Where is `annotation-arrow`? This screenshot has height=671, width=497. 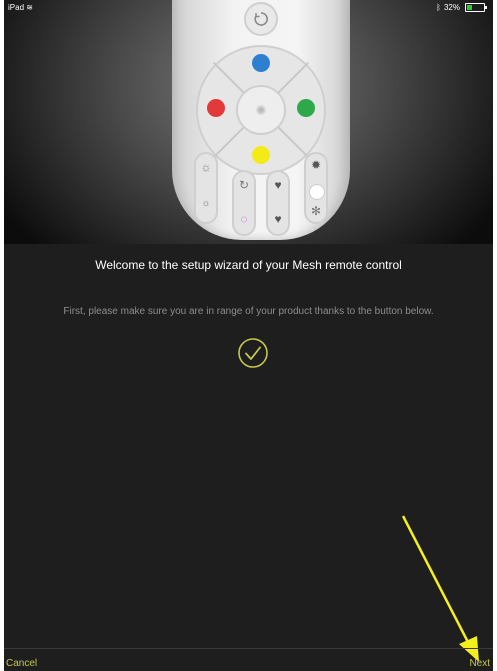
annotation-arrow is located at coordinates (440, 588).